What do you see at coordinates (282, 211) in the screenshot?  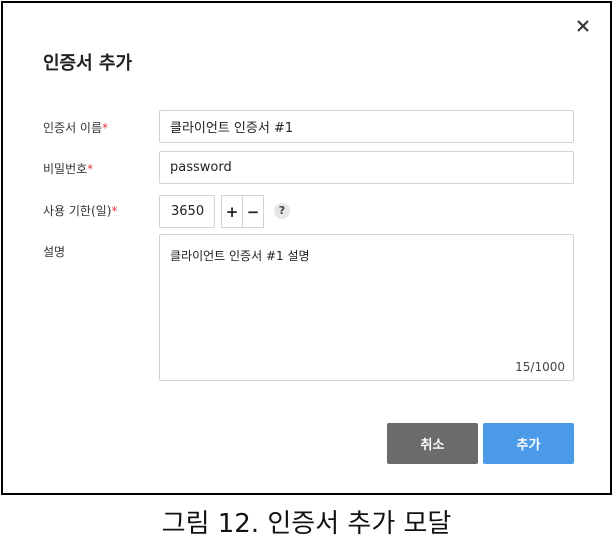 I see `help-icon: ?` at bounding box center [282, 211].